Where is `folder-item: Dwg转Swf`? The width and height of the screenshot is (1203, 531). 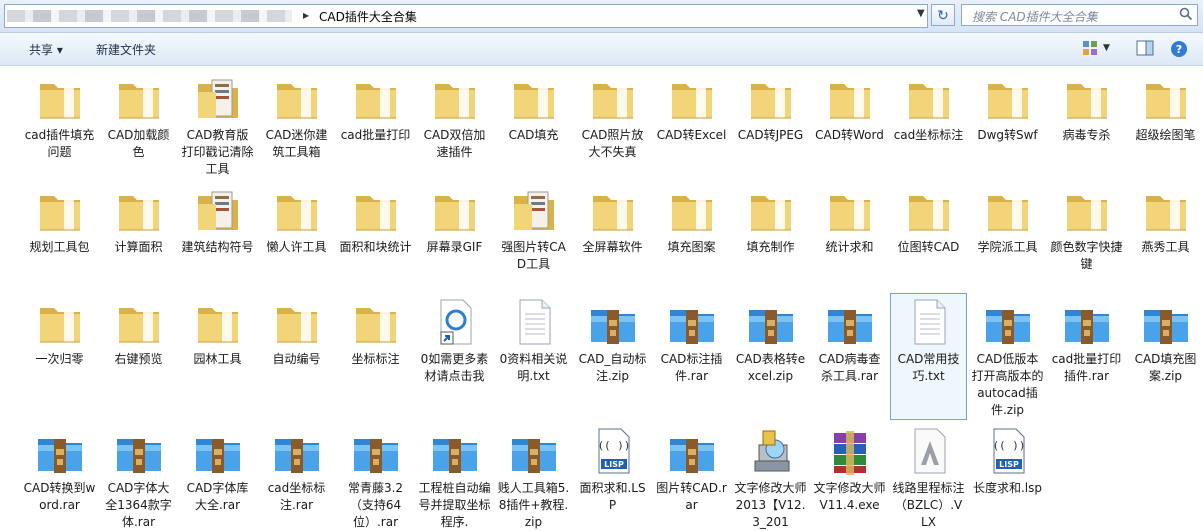 folder-item: Dwg转Swf is located at coordinates (1007, 124).